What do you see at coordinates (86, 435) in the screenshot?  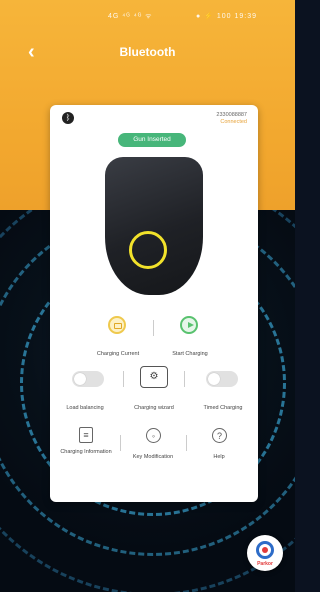 I see `document-icon: ≡` at bounding box center [86, 435].